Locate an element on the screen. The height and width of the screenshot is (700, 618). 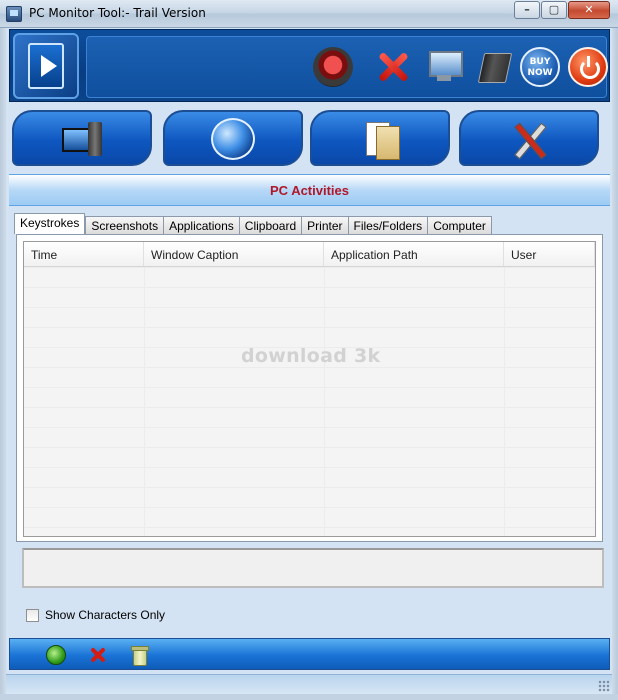
show-characters-only-label: Show Characters Only is located at coordinates (105, 615).